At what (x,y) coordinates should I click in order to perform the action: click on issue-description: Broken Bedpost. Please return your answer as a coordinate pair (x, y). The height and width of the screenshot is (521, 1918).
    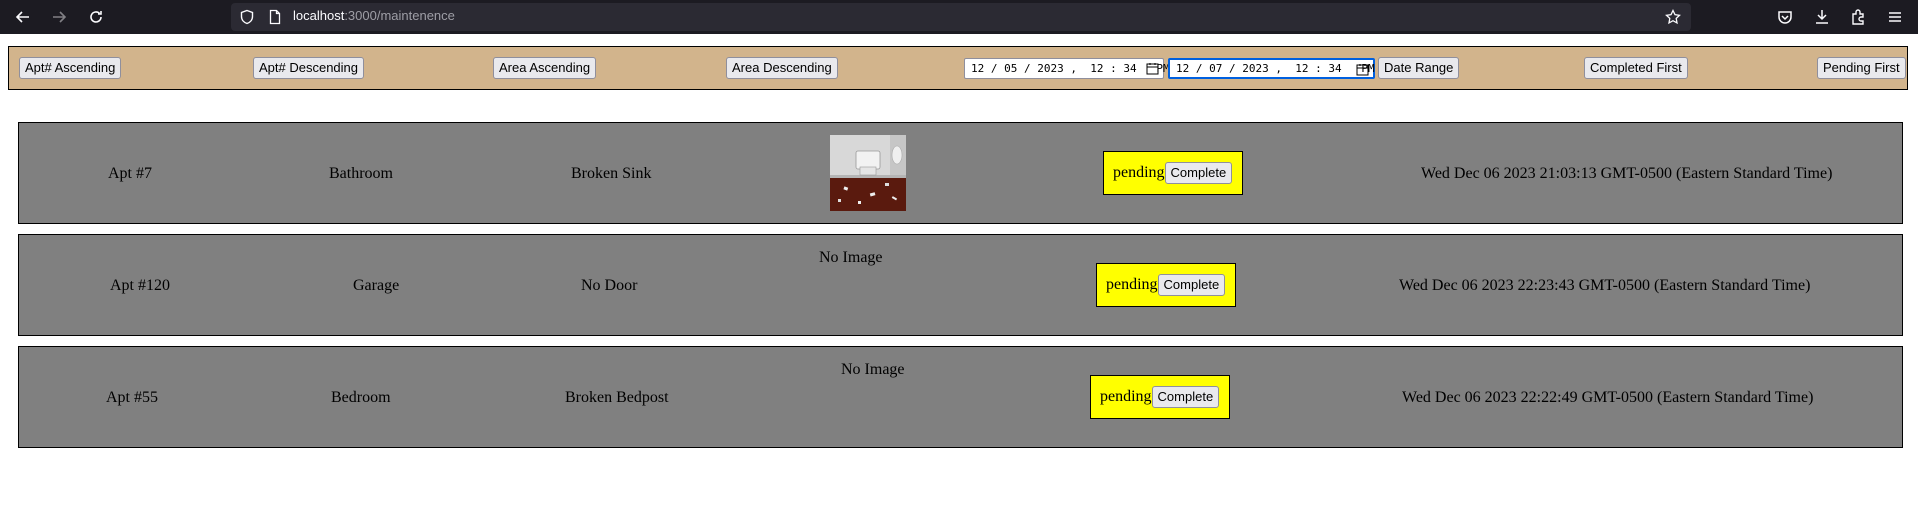
    Looking at the image, I should click on (617, 397).